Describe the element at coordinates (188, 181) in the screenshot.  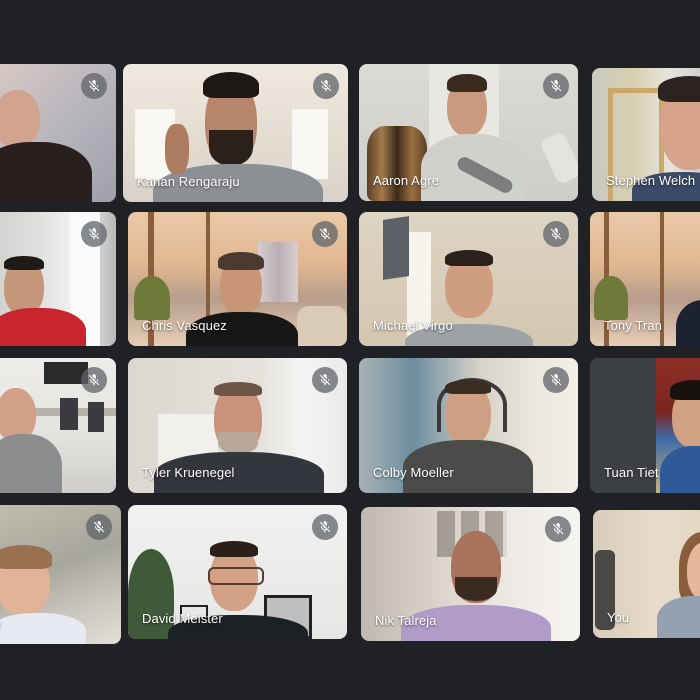
I see `participant-name: Kanan Rengaraju` at that location.